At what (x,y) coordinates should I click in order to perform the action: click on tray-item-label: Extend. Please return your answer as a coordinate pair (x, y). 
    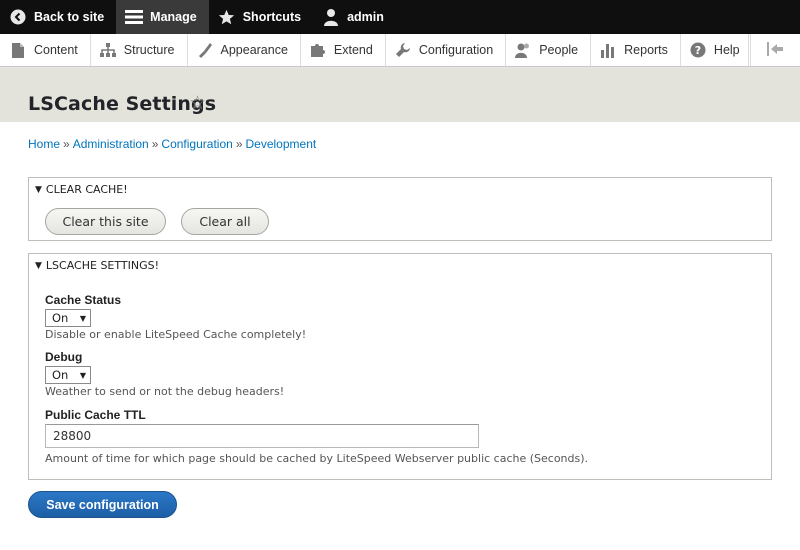
    Looking at the image, I should click on (353, 50).